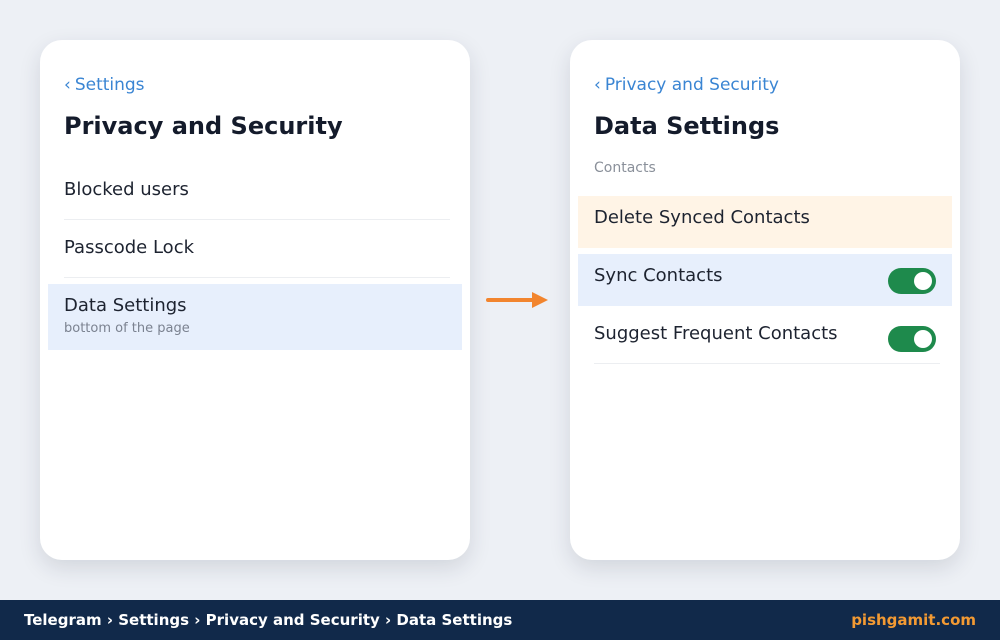  Describe the element at coordinates (255, 251) in the screenshot. I see `passcode-lock-item: Passcode Lock` at that location.